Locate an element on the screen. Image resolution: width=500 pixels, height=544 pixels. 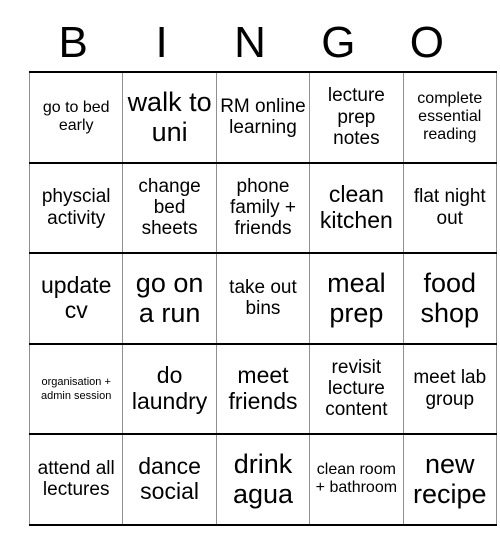
bingo-cell-label: clean kitchen is located at coordinates (356, 207).